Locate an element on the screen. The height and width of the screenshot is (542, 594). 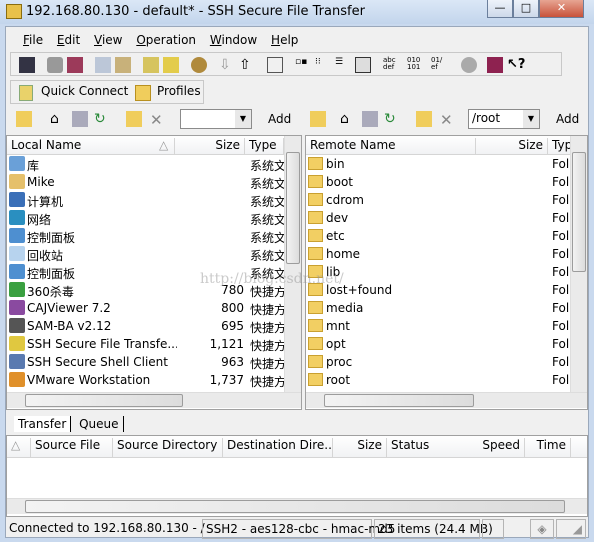
col-time: Time is located at coordinates (548, 448).